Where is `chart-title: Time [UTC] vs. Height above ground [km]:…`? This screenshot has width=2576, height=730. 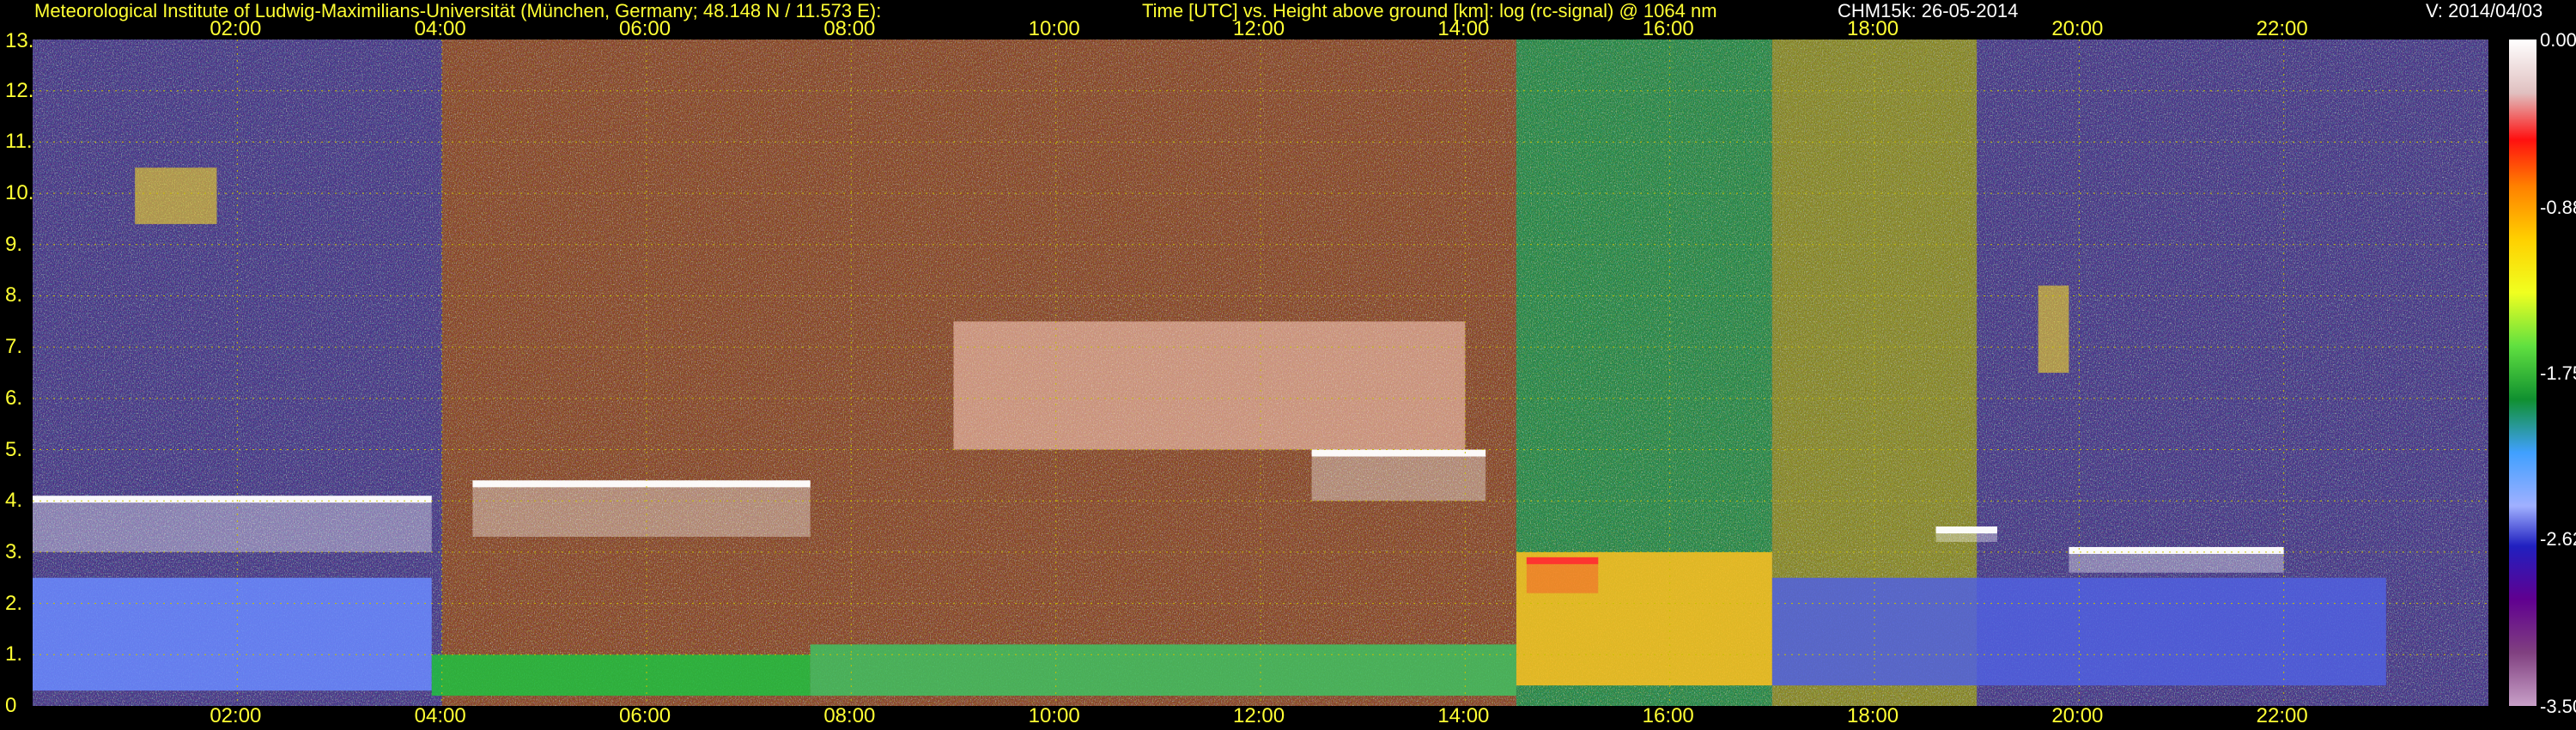
chart-title: Time [UTC] vs. Height above ground [km]:… is located at coordinates (1429, 10).